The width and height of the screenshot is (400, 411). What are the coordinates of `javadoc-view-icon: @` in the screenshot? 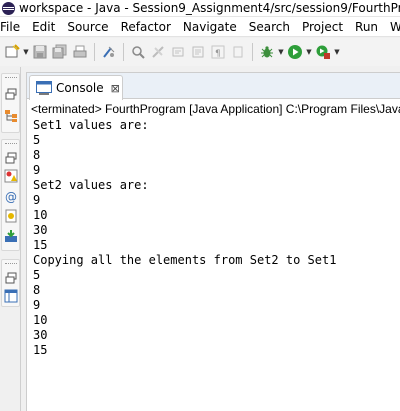 It's located at (11, 196).